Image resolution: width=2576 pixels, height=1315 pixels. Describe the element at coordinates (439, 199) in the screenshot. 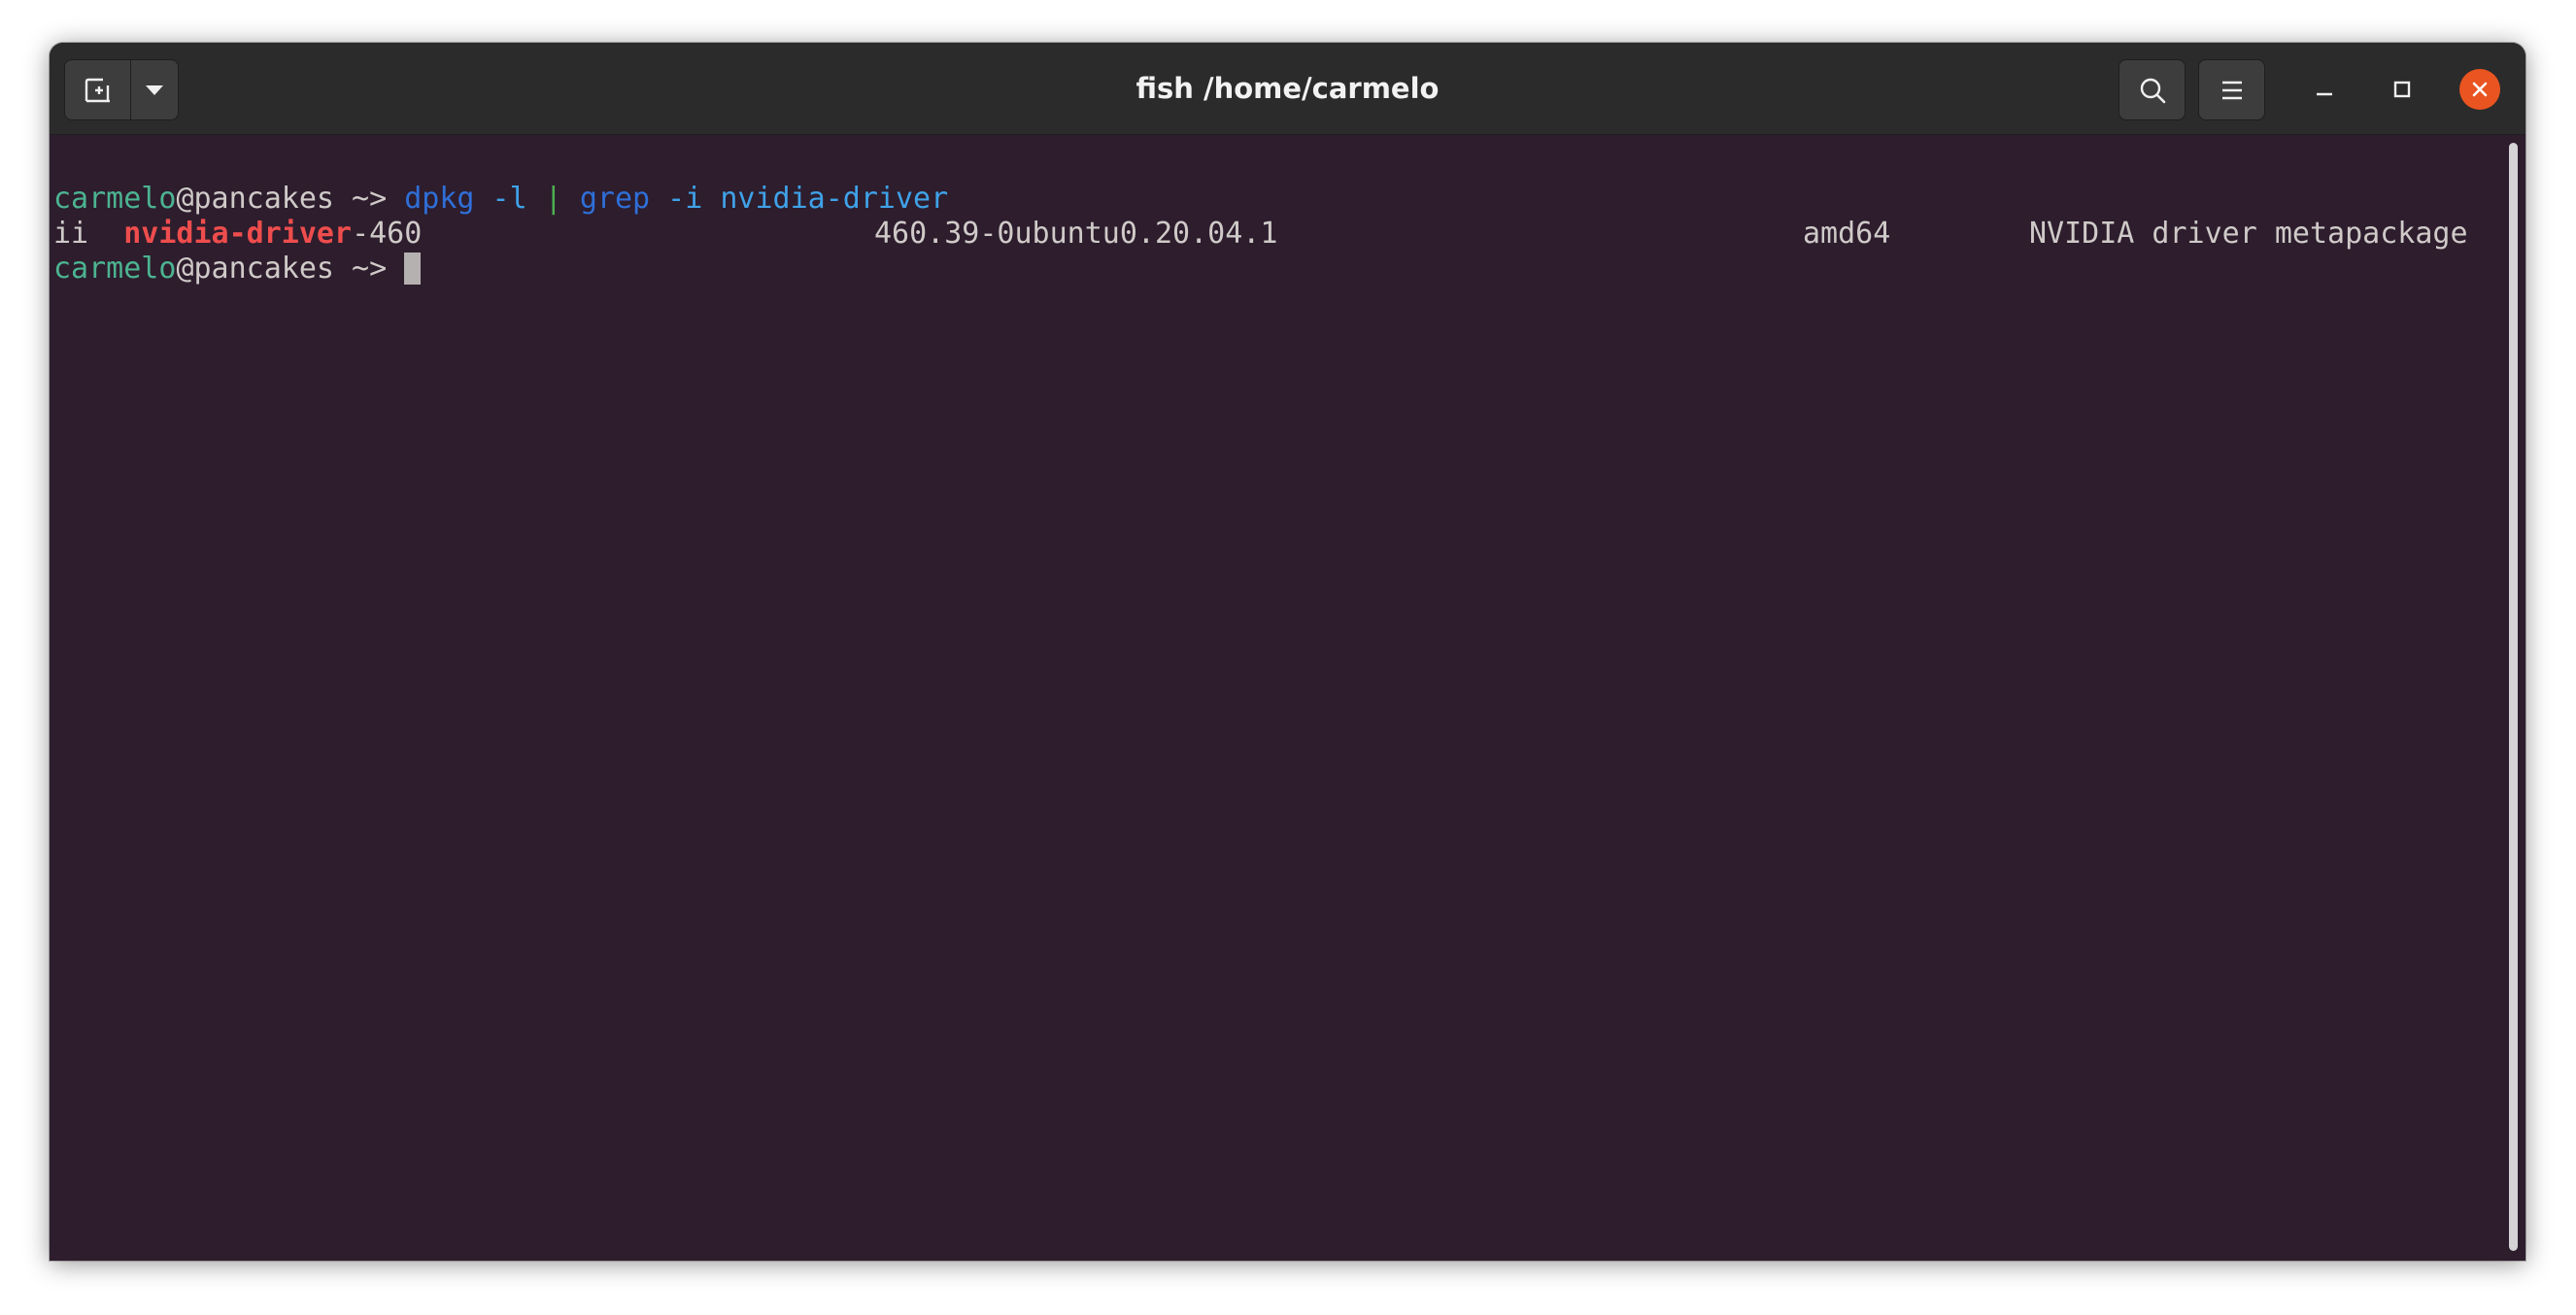

I see `command-dpkg: dpkg` at that location.